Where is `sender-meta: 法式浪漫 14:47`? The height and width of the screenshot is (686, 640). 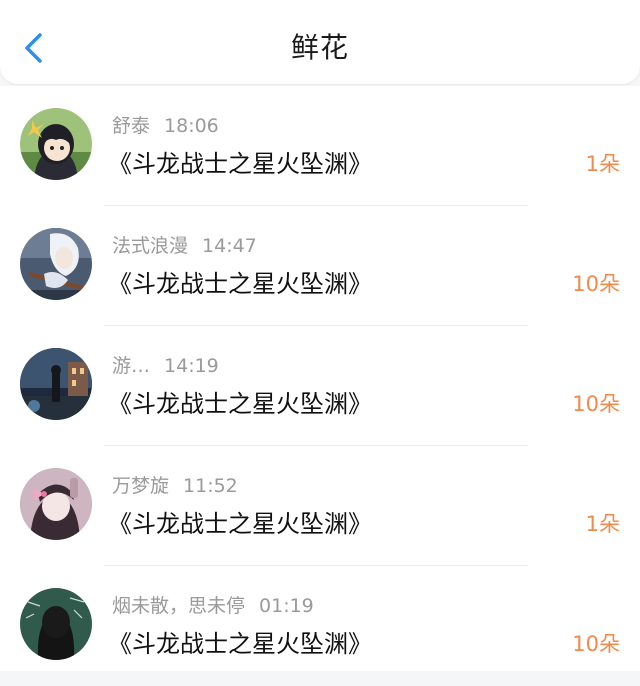 sender-meta: 法式浪漫 14:47 is located at coordinates (184, 246).